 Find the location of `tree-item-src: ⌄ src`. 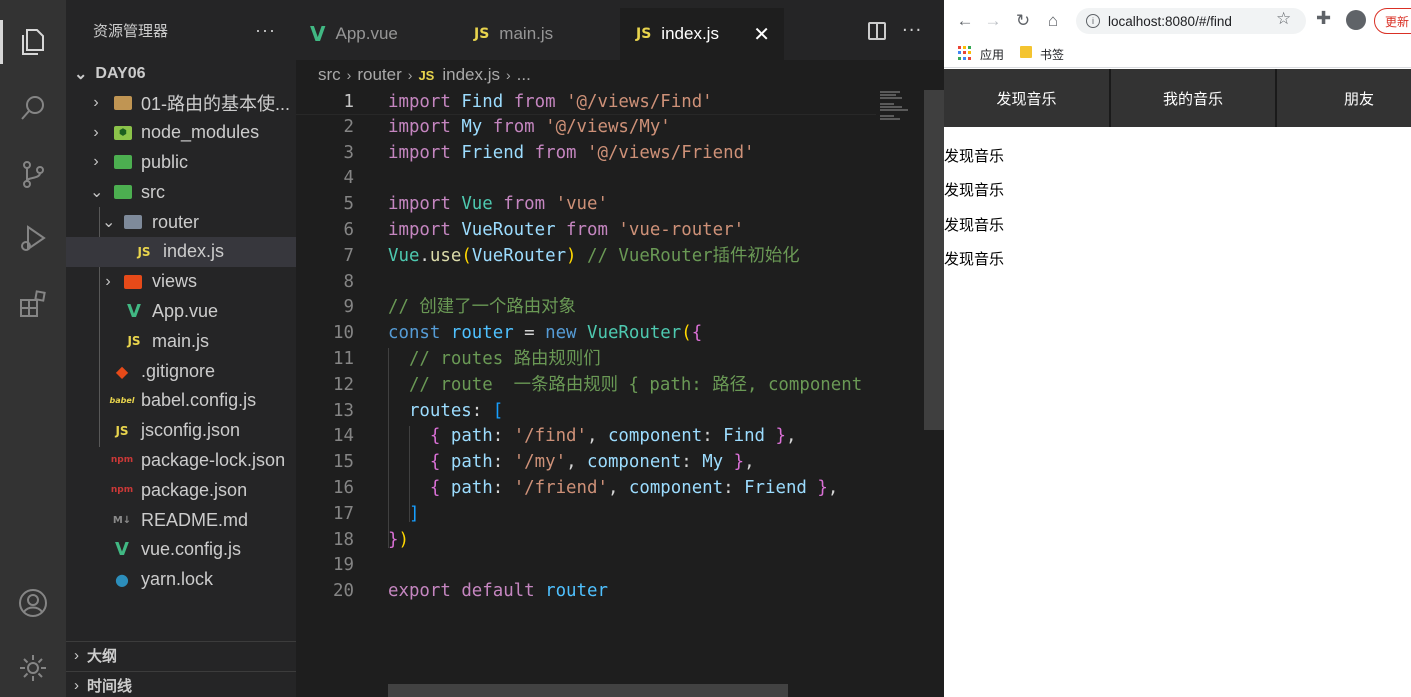

tree-item-src: ⌄ src is located at coordinates (181, 192).